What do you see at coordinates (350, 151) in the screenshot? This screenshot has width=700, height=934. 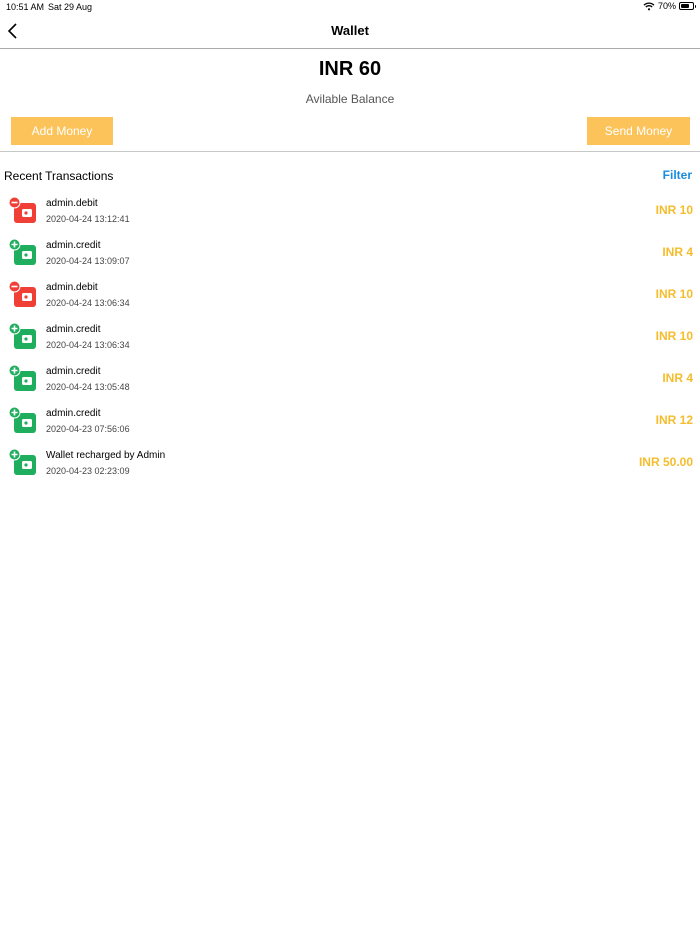 I see `divider` at bounding box center [350, 151].